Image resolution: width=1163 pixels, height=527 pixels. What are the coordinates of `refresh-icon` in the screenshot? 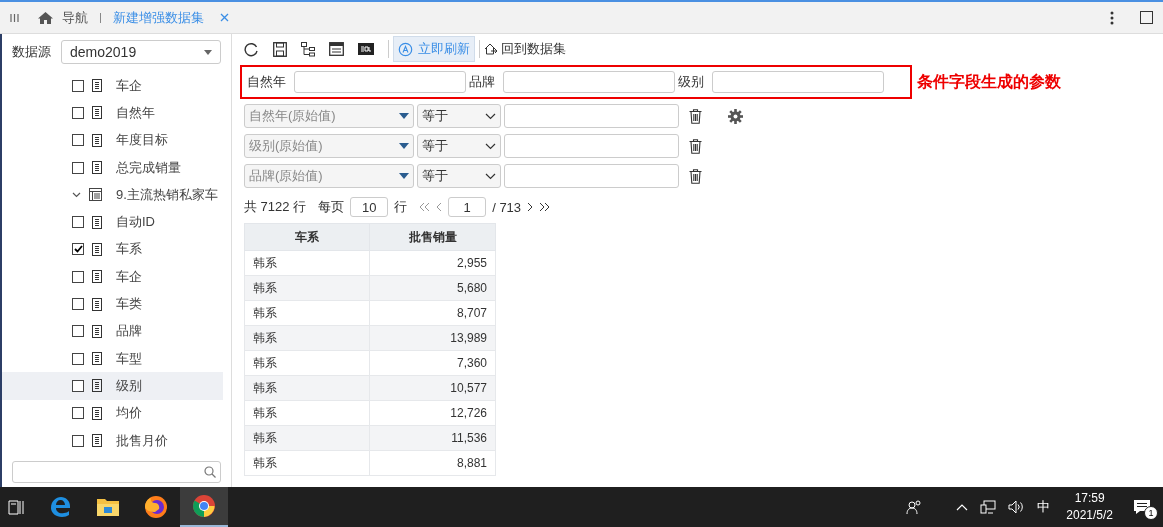 It's located at (251, 49).